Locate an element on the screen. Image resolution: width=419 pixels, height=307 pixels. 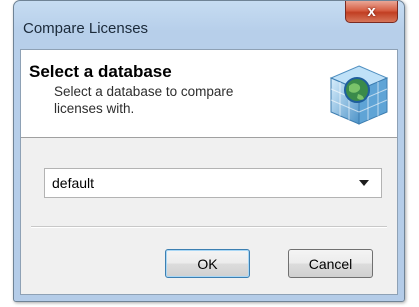
close-button: x is located at coordinates (371, 12).